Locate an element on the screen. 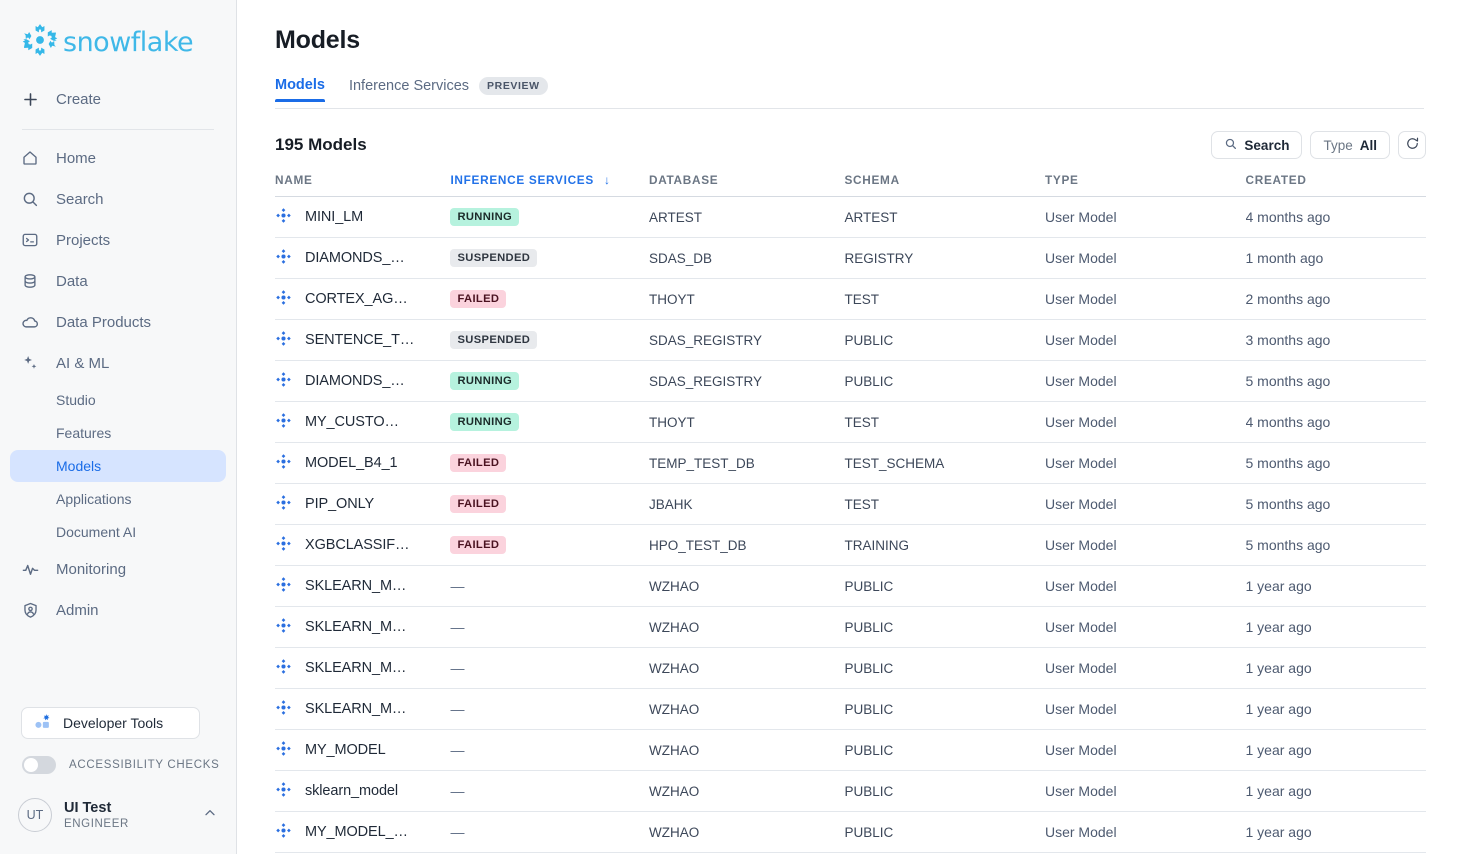  cell-name: sklearn_model is located at coordinates (363, 791).